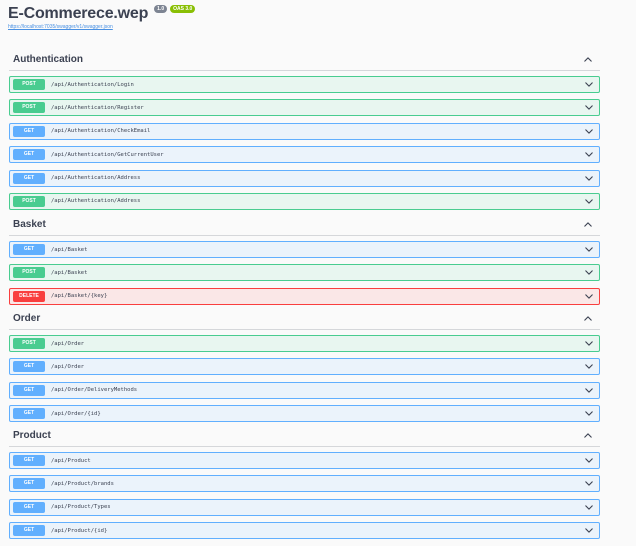  What do you see at coordinates (76, 413) in the screenshot?
I see `operation-path: /api/Order/{id}` at bounding box center [76, 413].